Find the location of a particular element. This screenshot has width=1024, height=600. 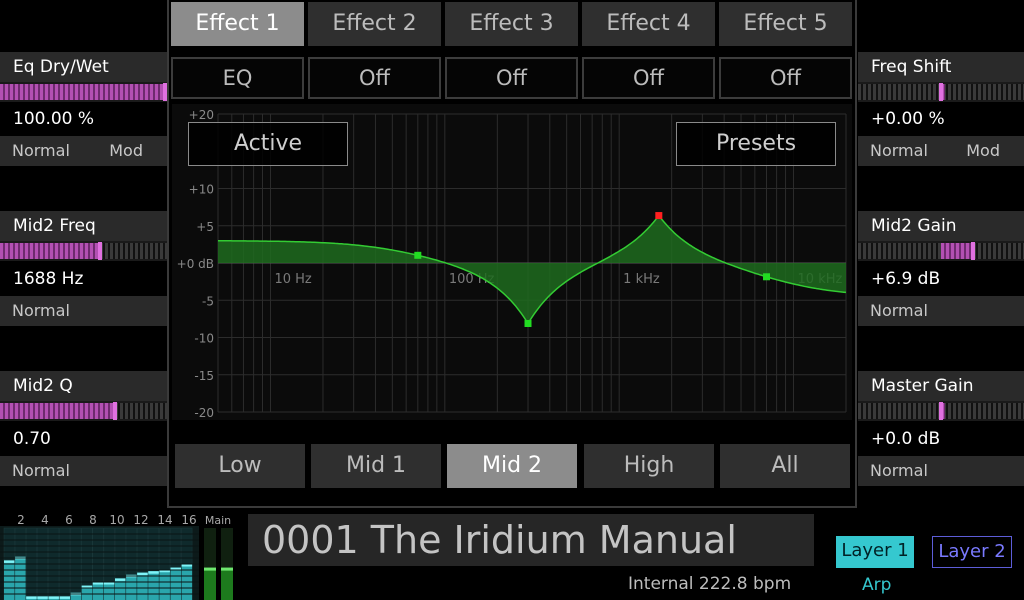

effect-slot-2: Off is located at coordinates (374, 78).